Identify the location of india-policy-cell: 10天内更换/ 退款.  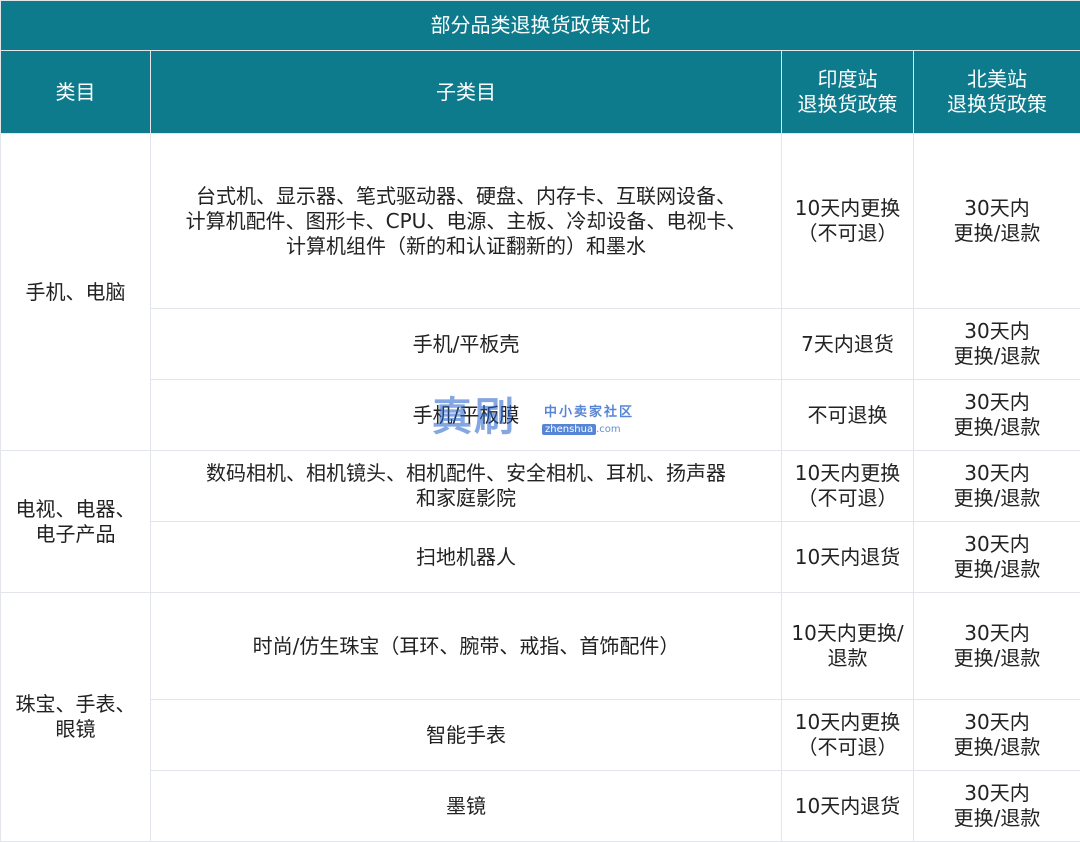
(848, 646).